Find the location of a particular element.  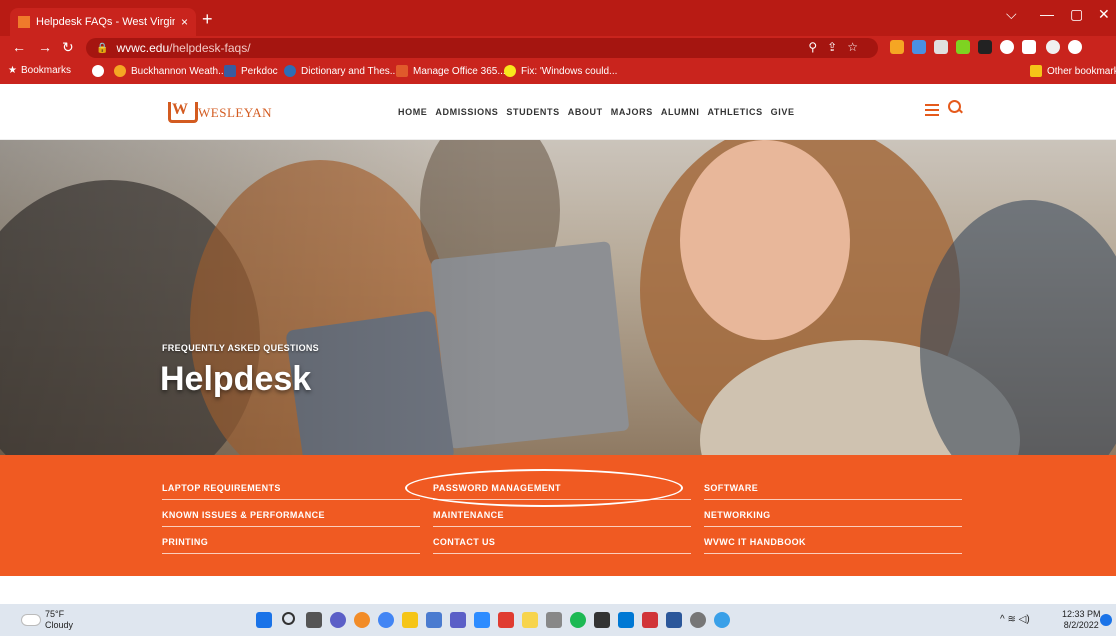

nav-athletics: ATHLETICS is located at coordinates (734, 112).